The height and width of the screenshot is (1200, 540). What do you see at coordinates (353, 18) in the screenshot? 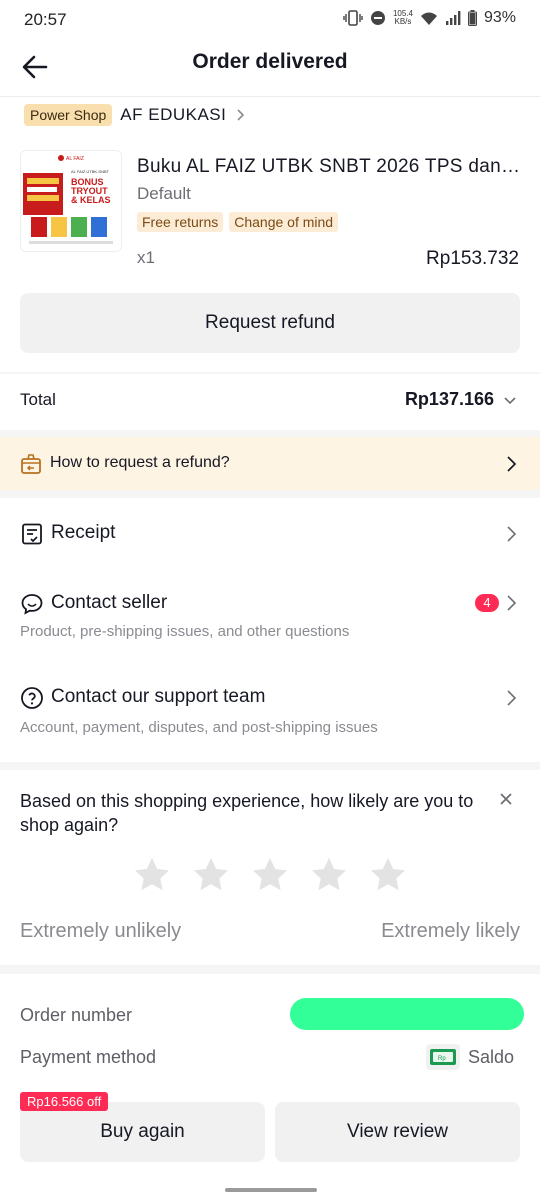
I see `vibrate-icon` at bounding box center [353, 18].